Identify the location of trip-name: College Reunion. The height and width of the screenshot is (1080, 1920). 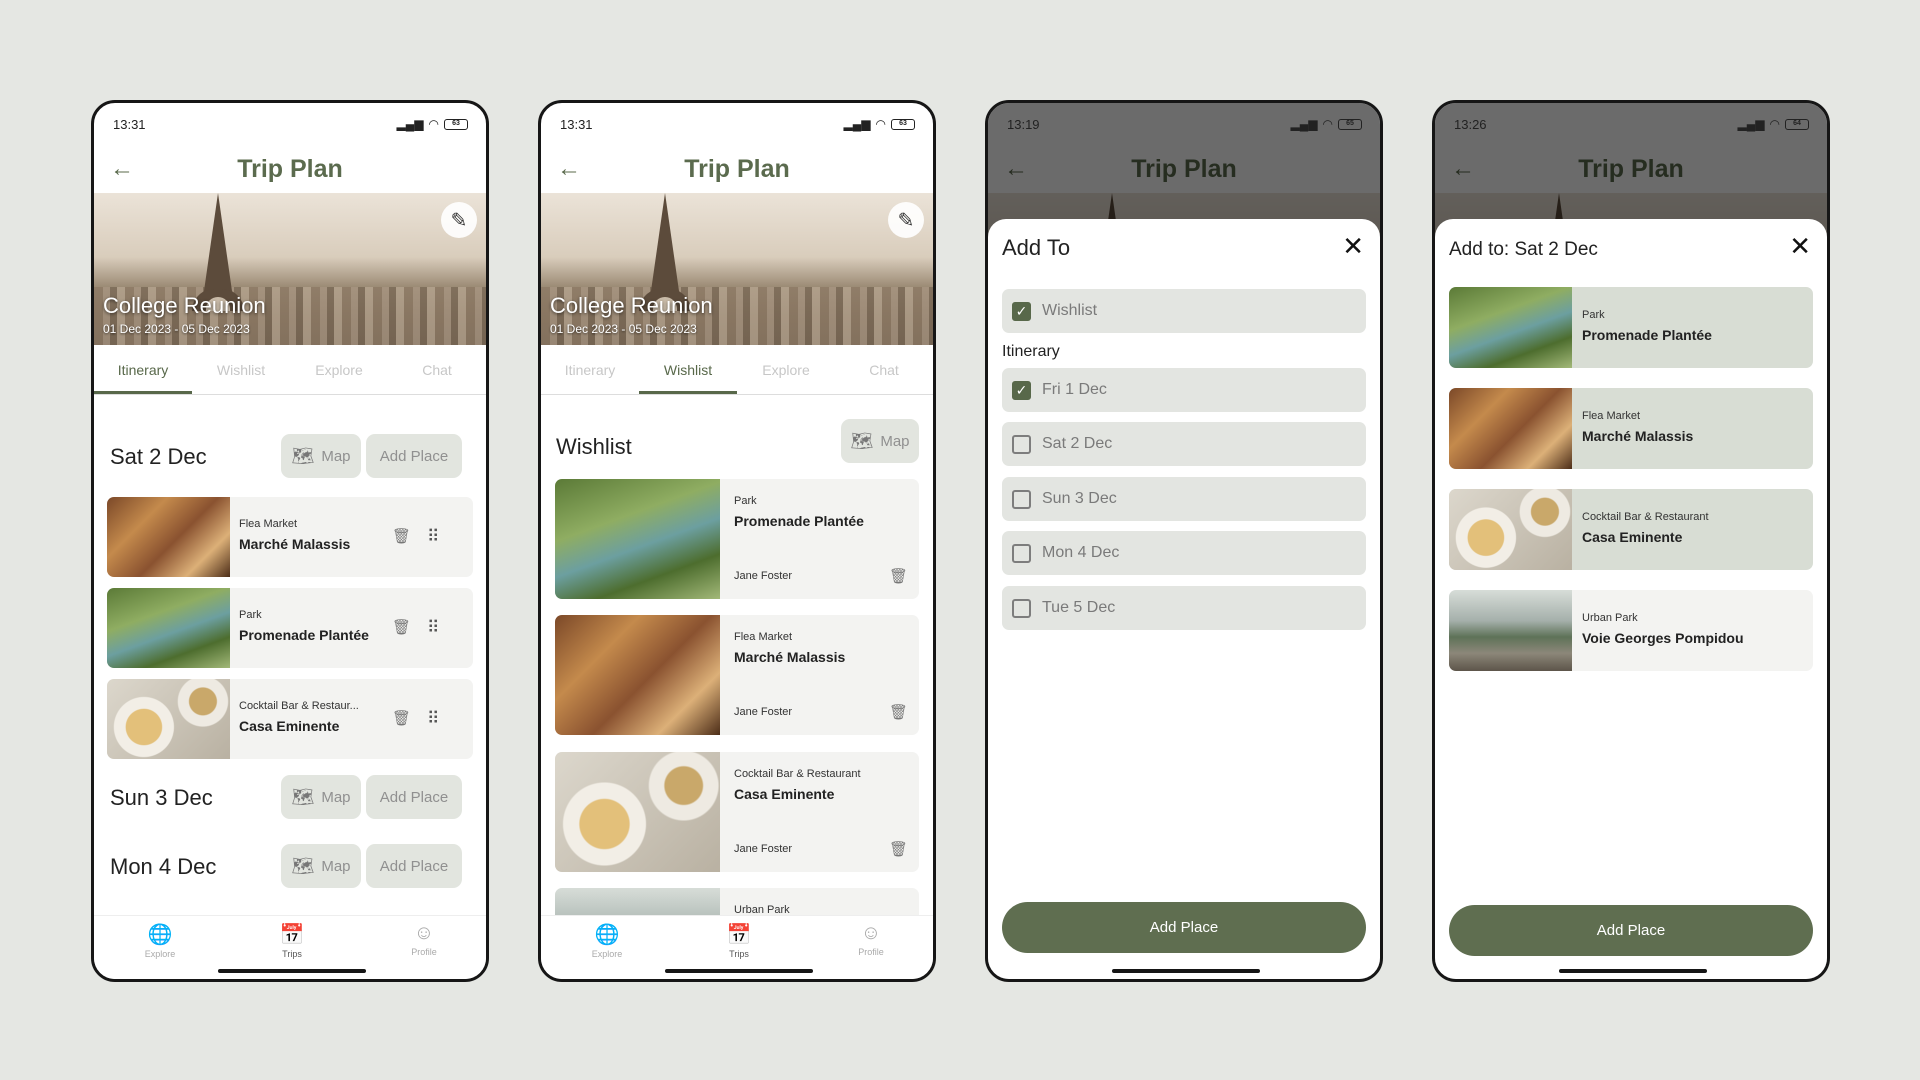
(184, 305).